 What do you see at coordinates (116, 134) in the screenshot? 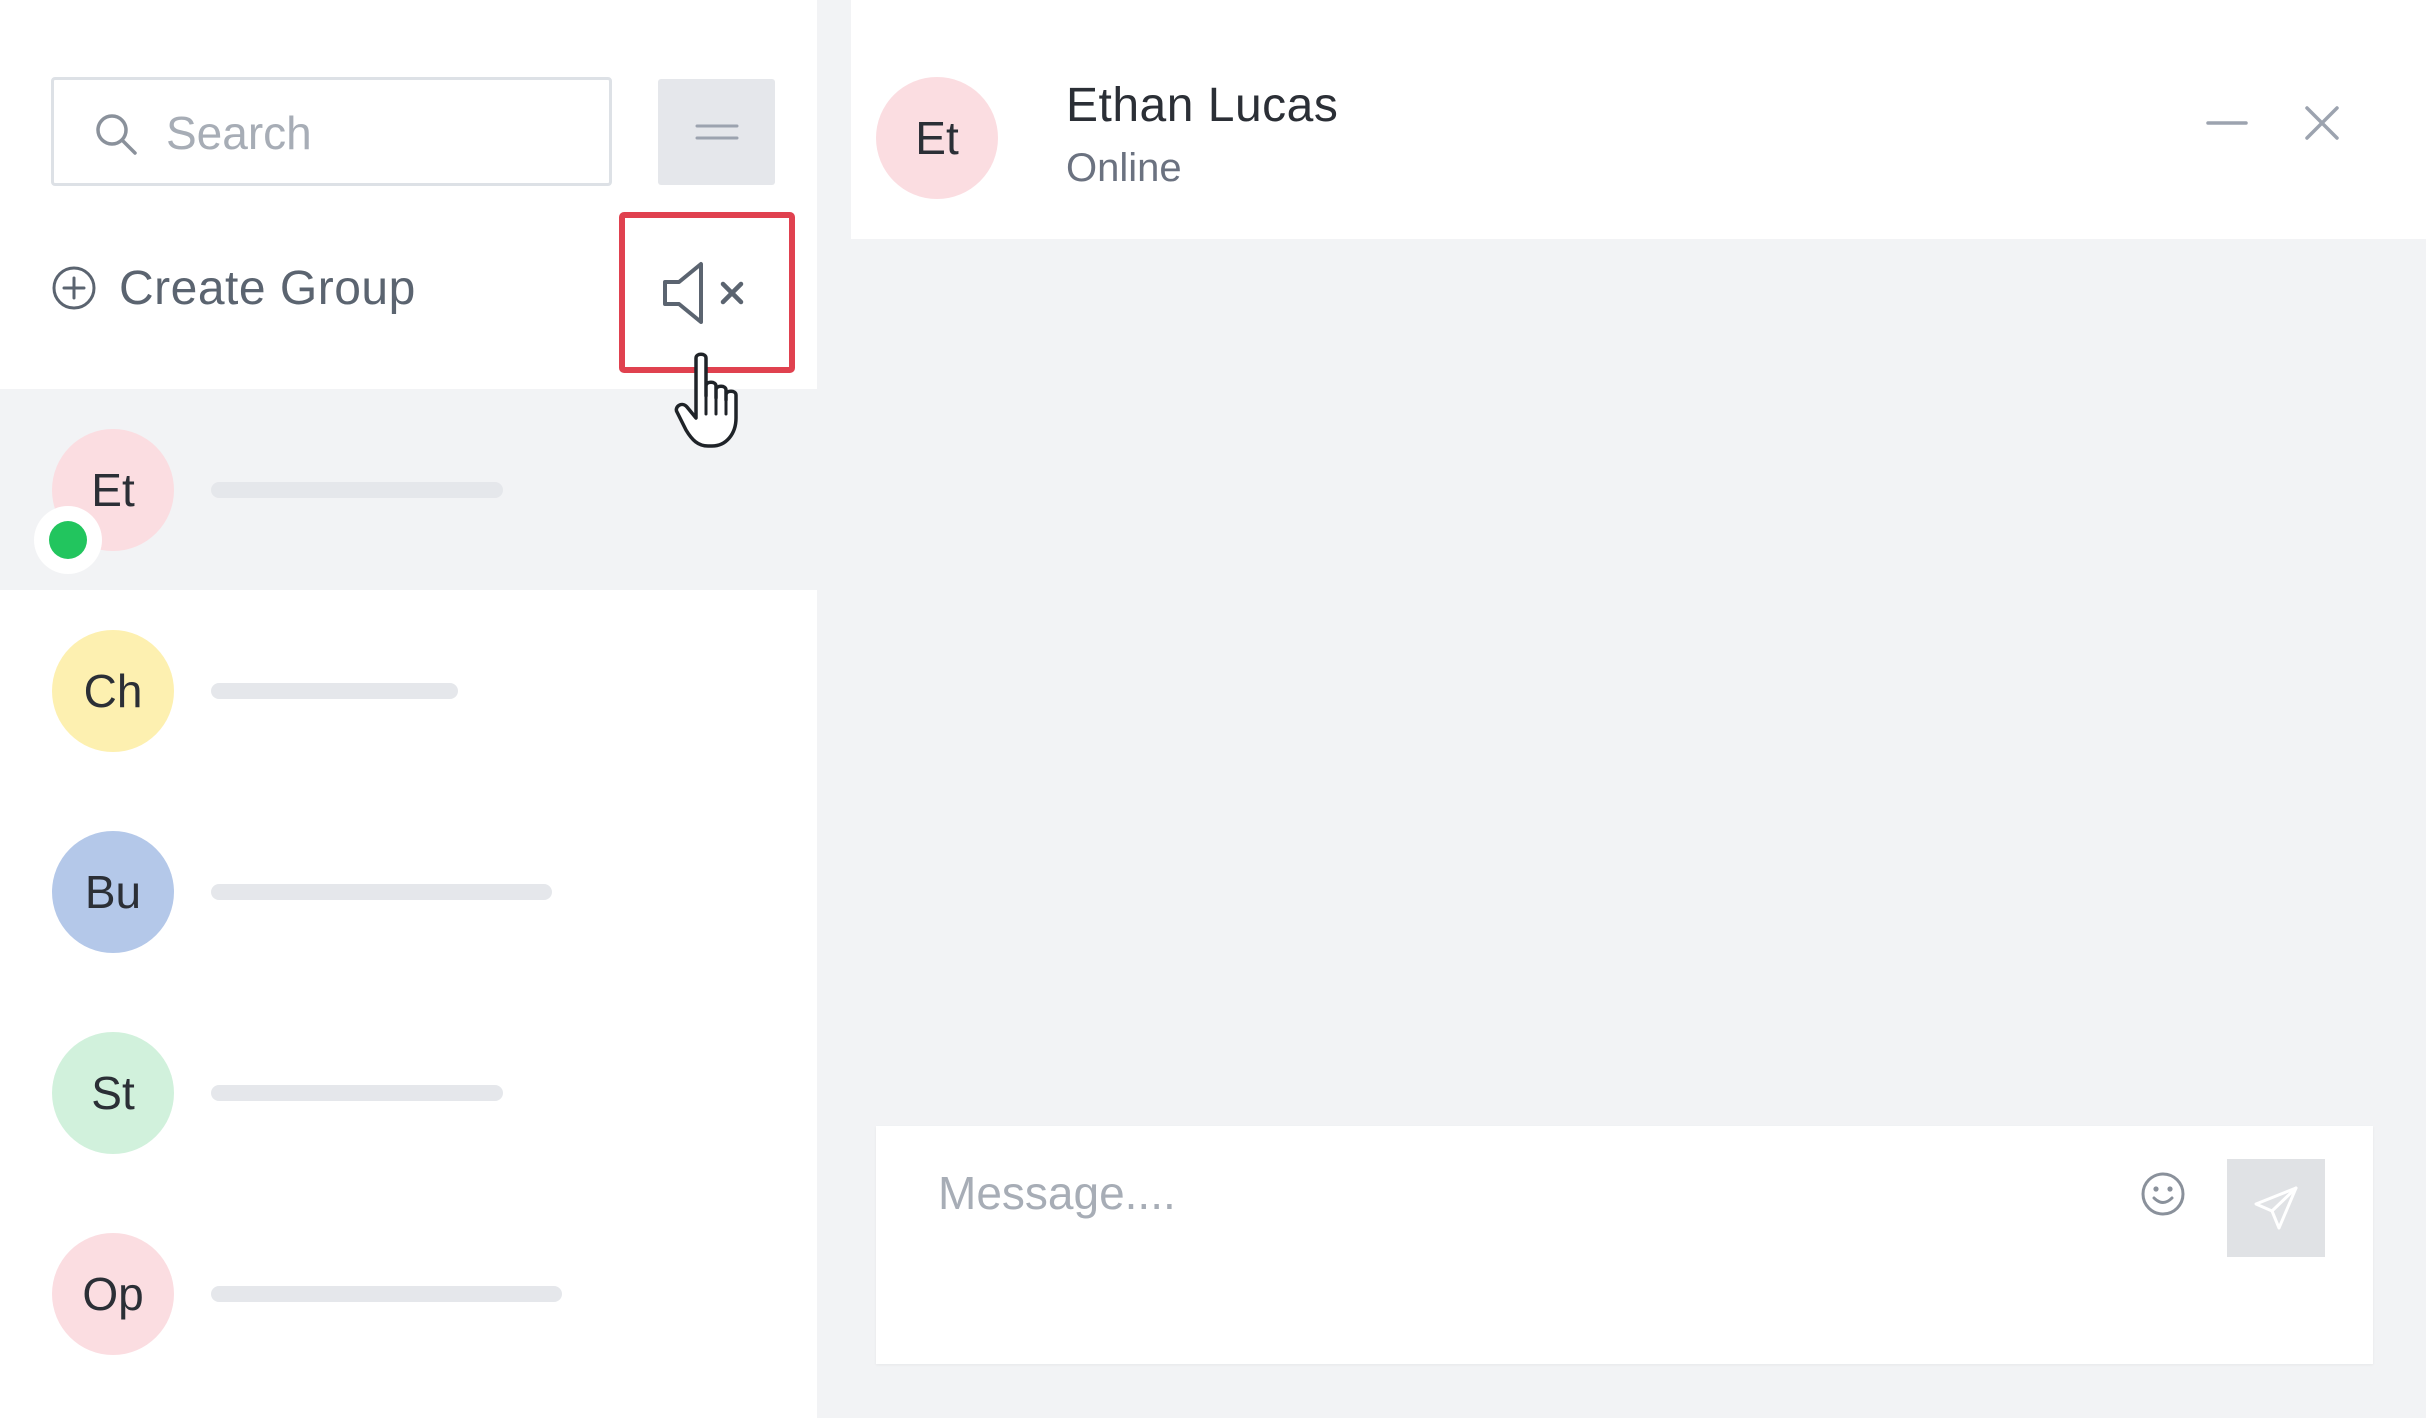
I see `search-icon` at bounding box center [116, 134].